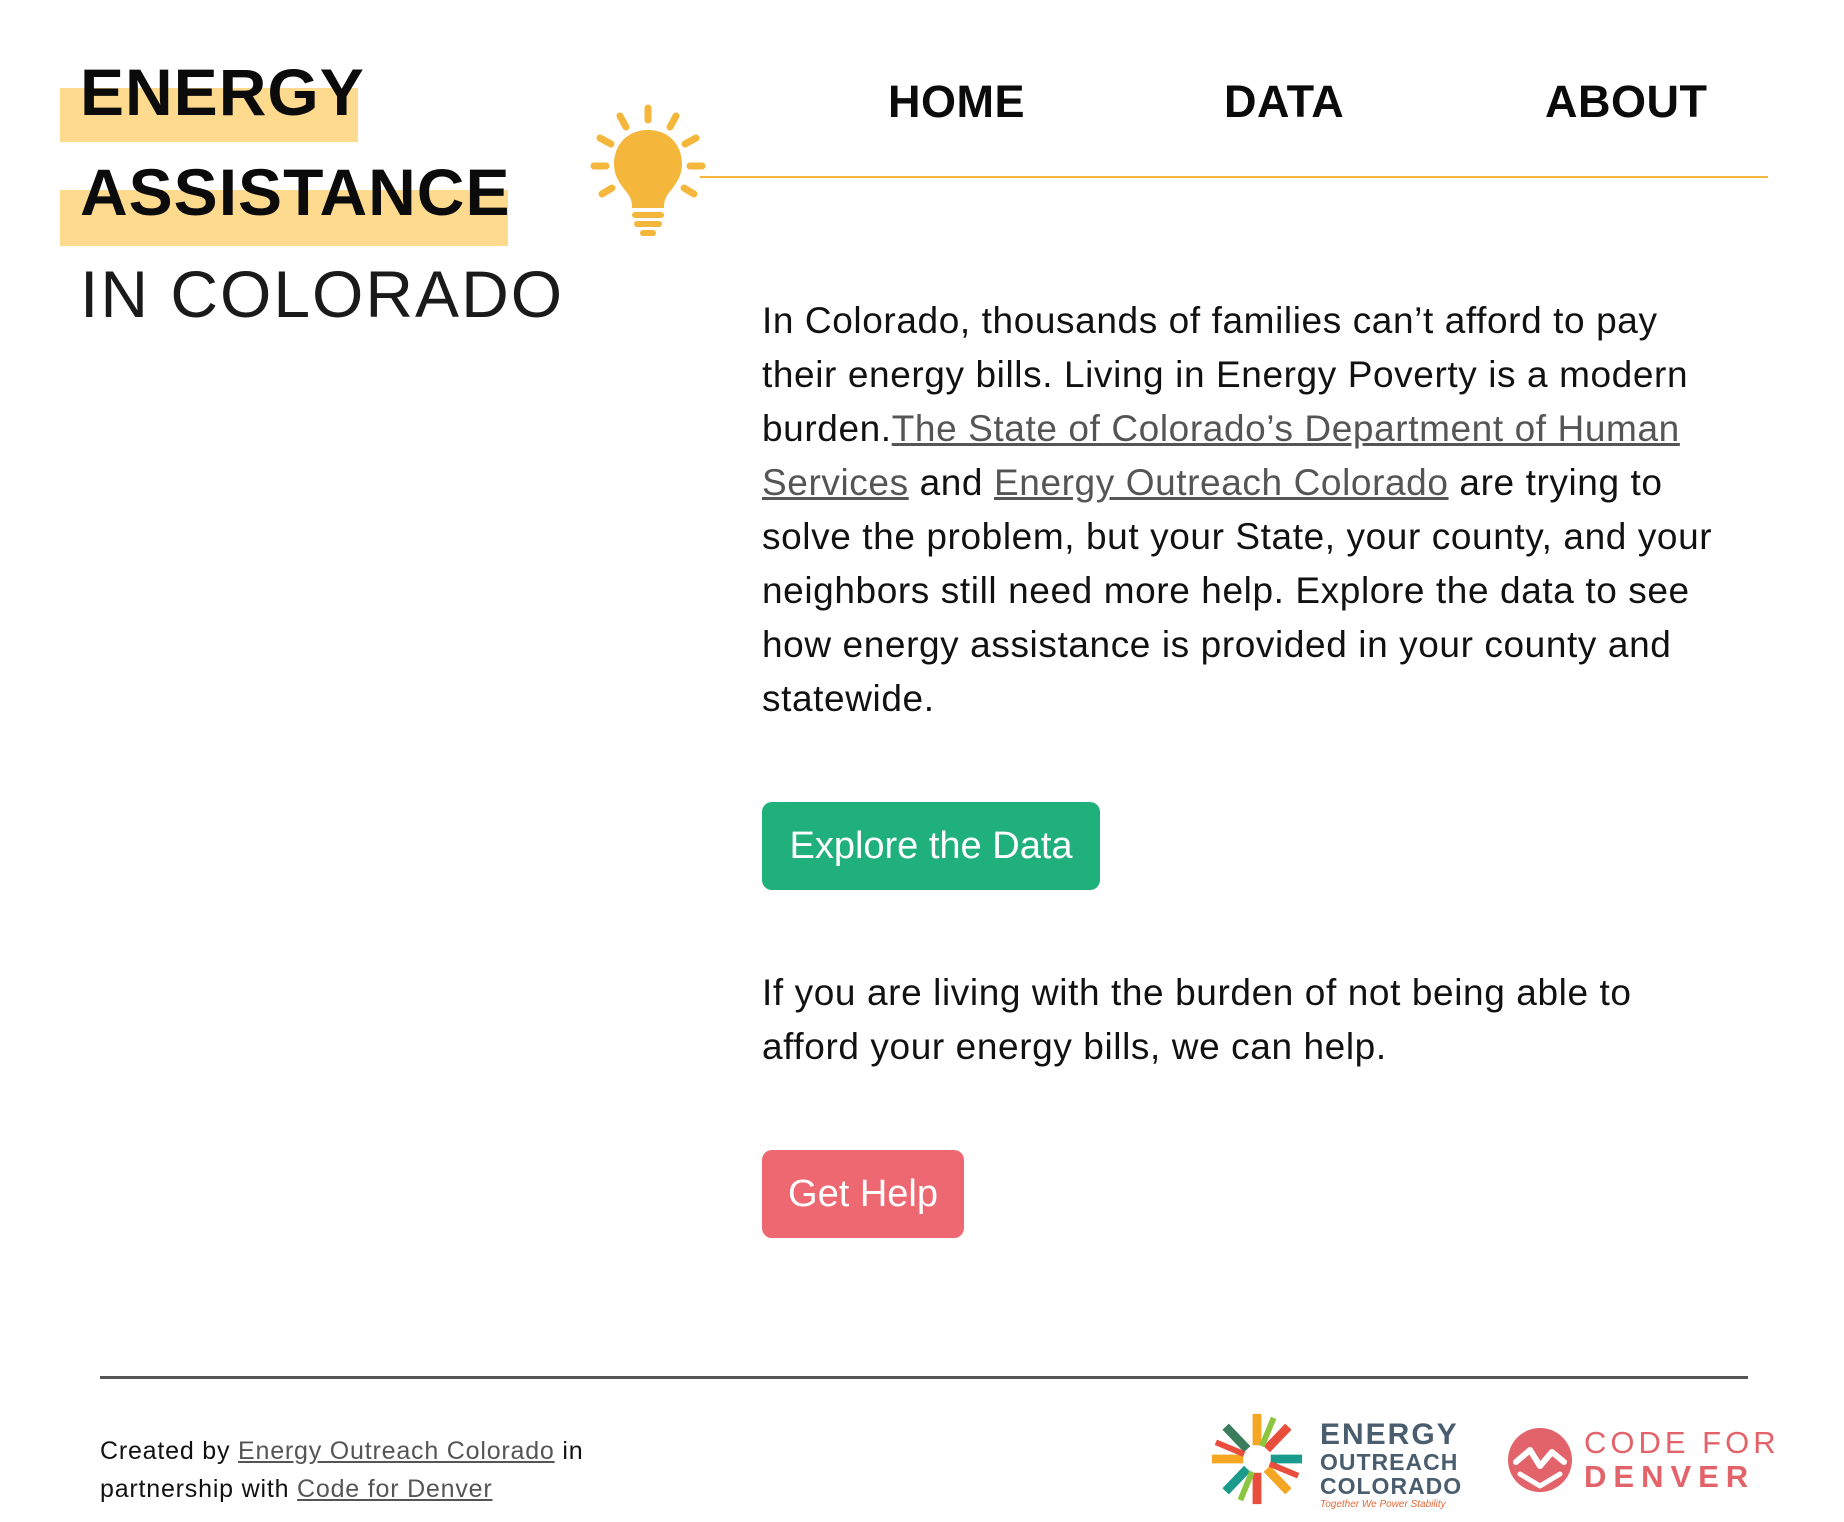 The width and height of the screenshot is (1844, 1522). Describe the element at coordinates (1670, 1476) in the screenshot. I see `cfd-line-denver: DENVER` at that location.